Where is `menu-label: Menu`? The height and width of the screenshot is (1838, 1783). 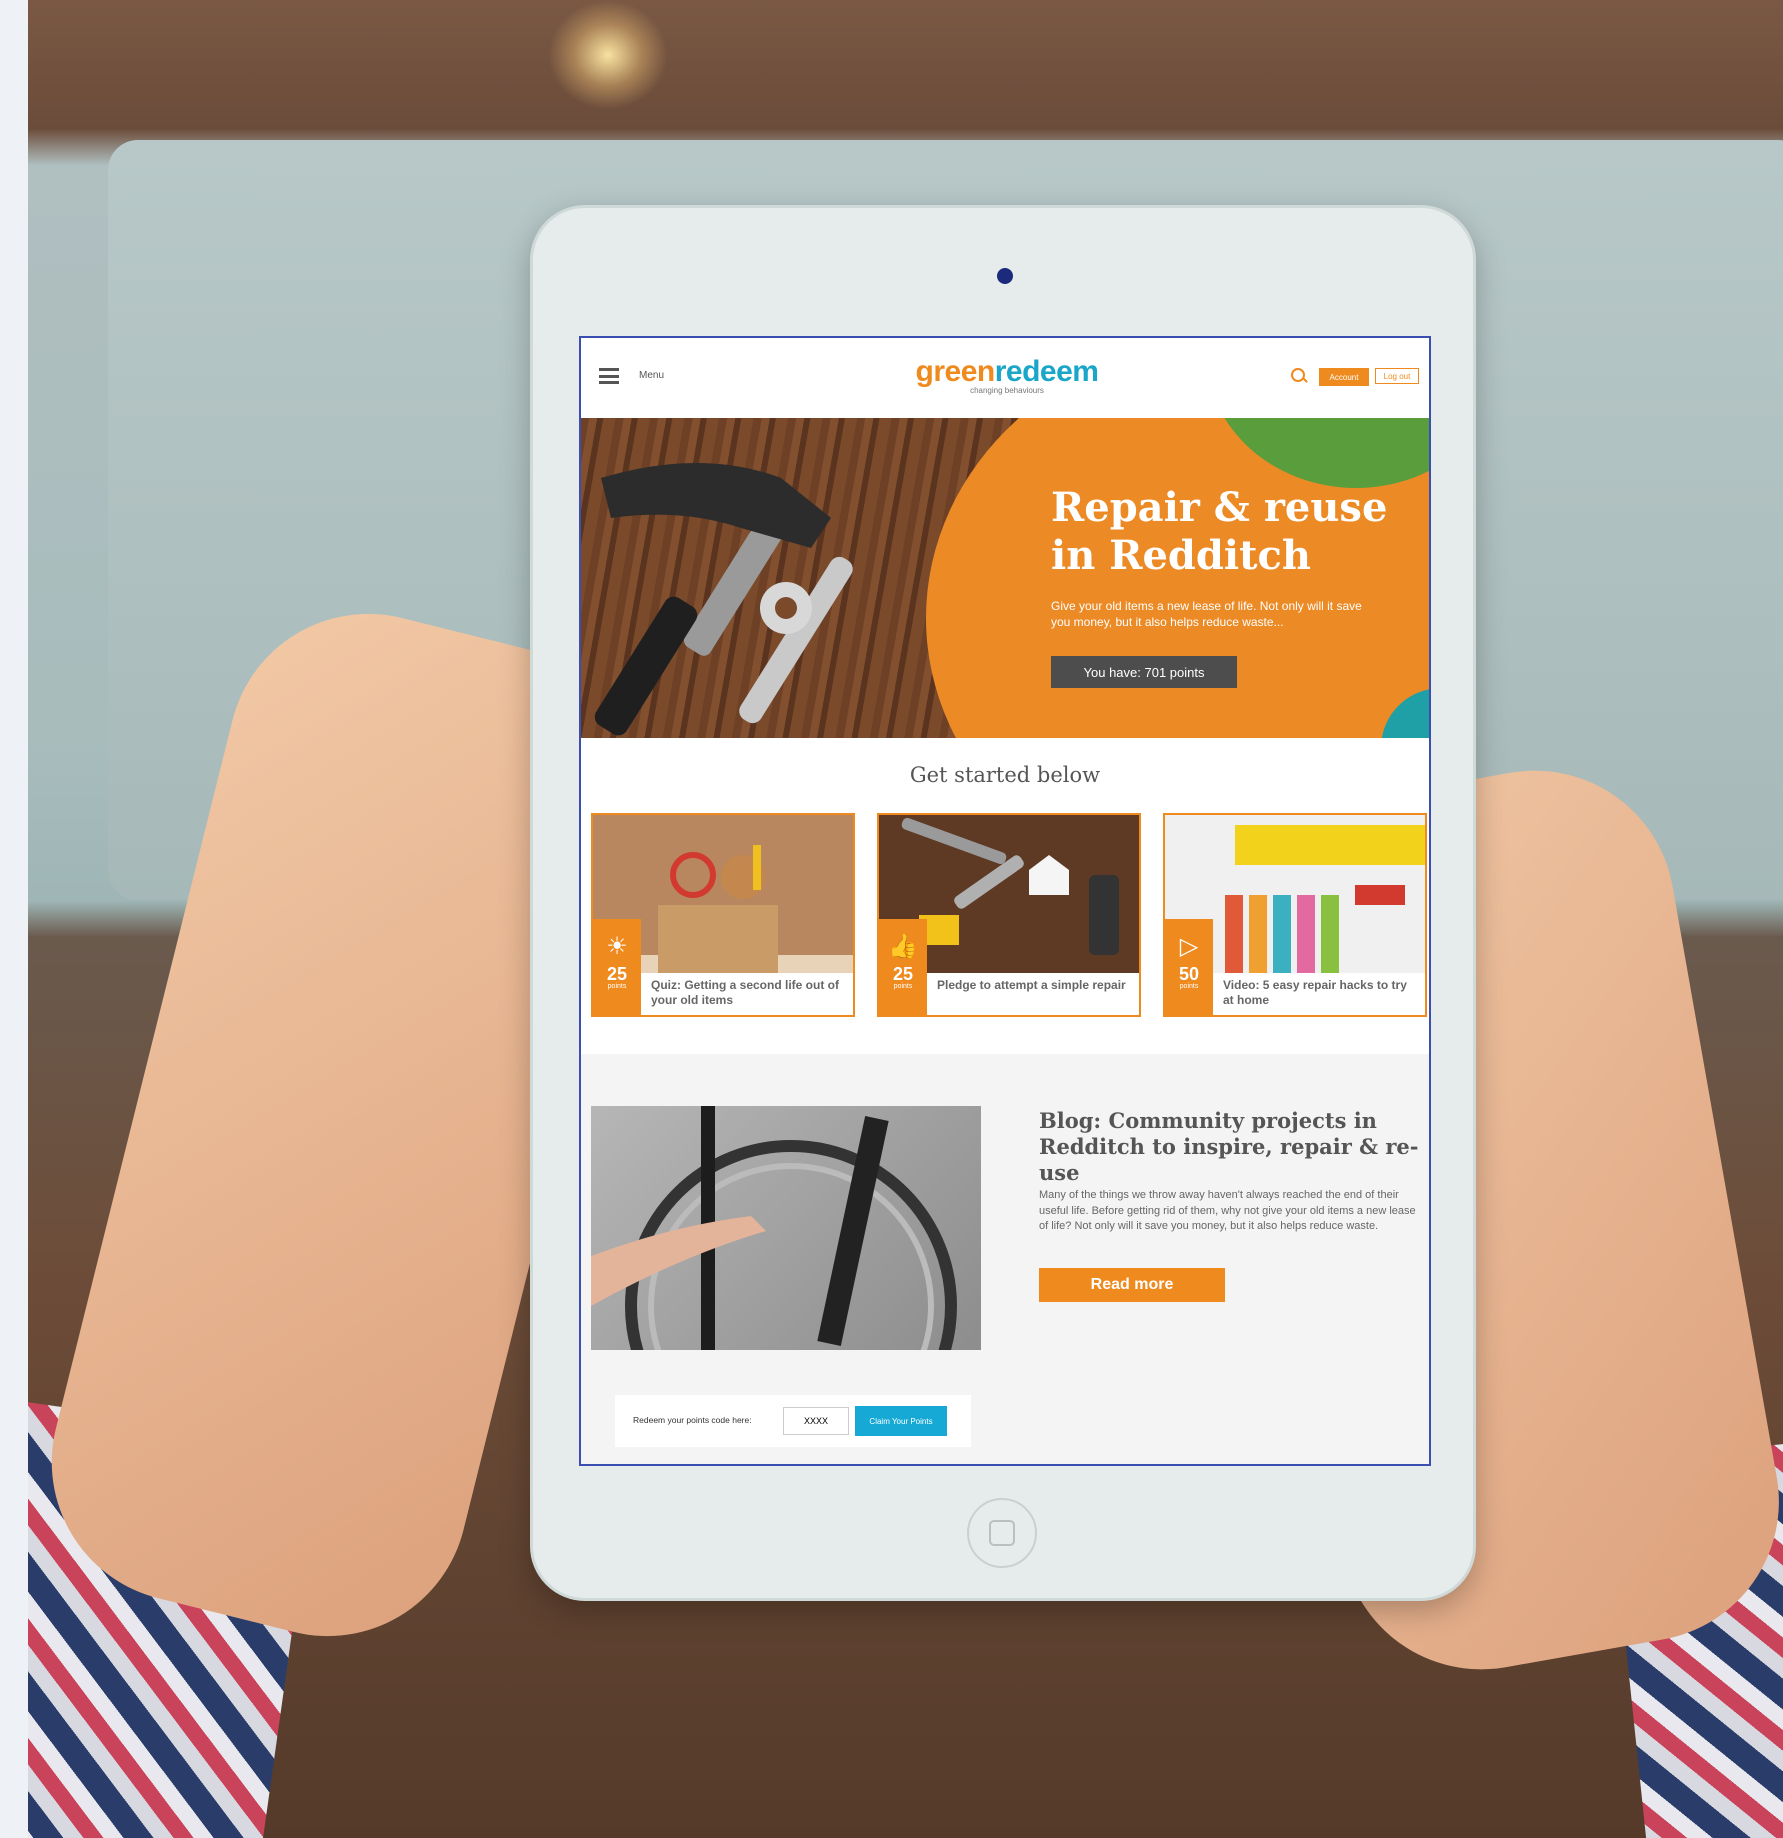 menu-label: Menu is located at coordinates (651, 375).